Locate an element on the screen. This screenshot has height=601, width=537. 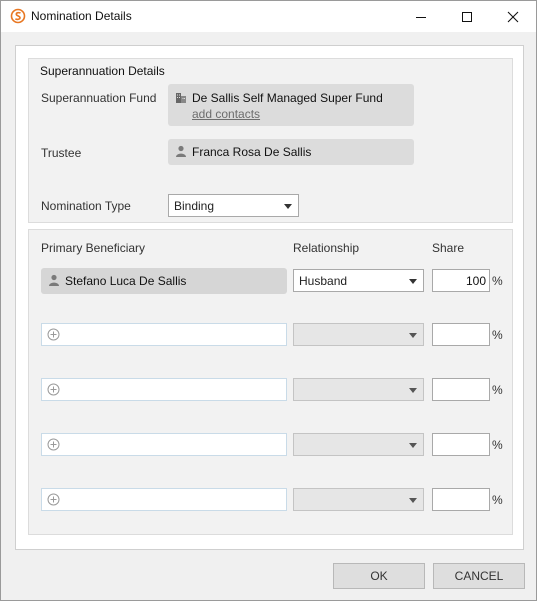
window-title: Nomination Details is located at coordinates (81, 16).